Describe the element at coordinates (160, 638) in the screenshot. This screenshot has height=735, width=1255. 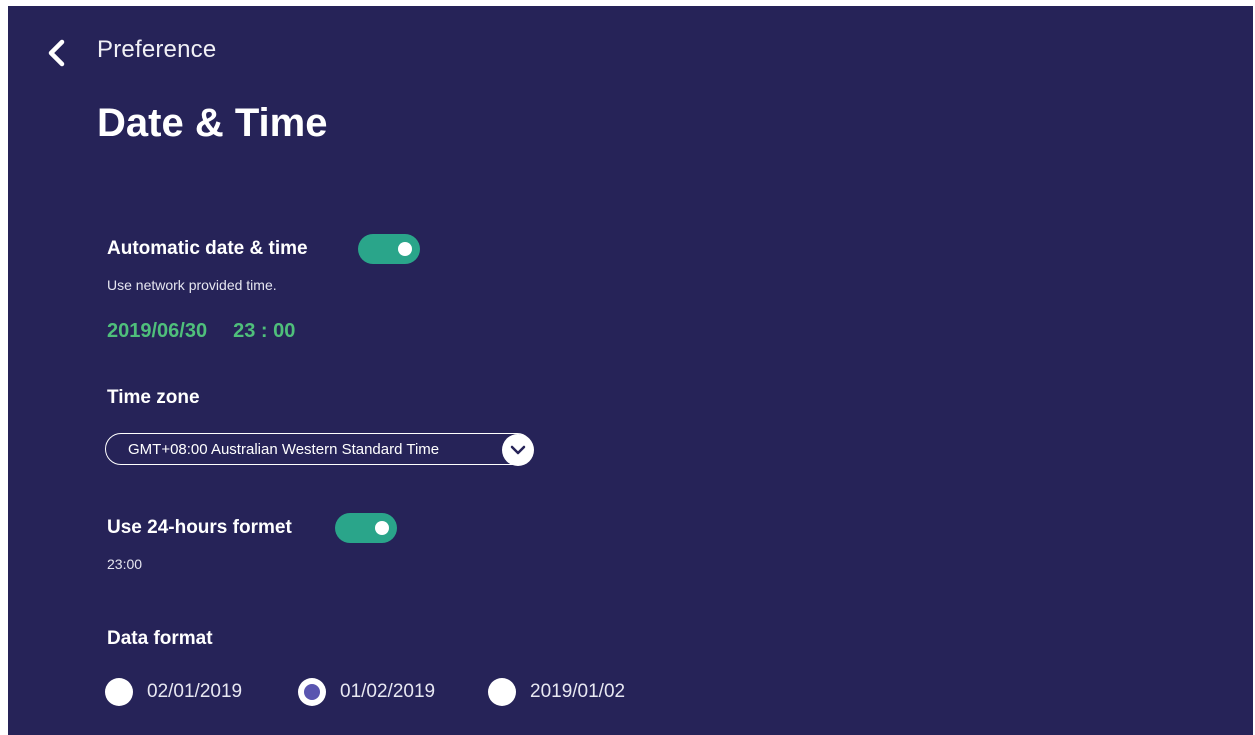
I see `date-format-label: Data format` at that location.